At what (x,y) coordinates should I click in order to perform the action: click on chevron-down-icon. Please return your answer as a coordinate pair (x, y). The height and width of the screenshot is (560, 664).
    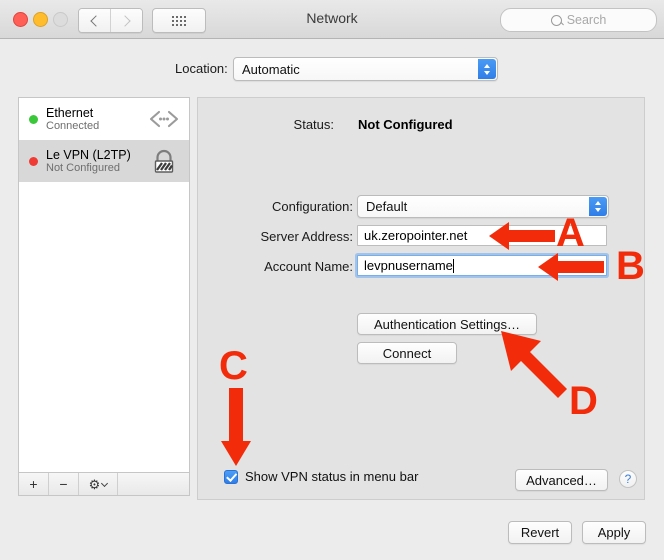
    Looking at the image, I should click on (105, 483).